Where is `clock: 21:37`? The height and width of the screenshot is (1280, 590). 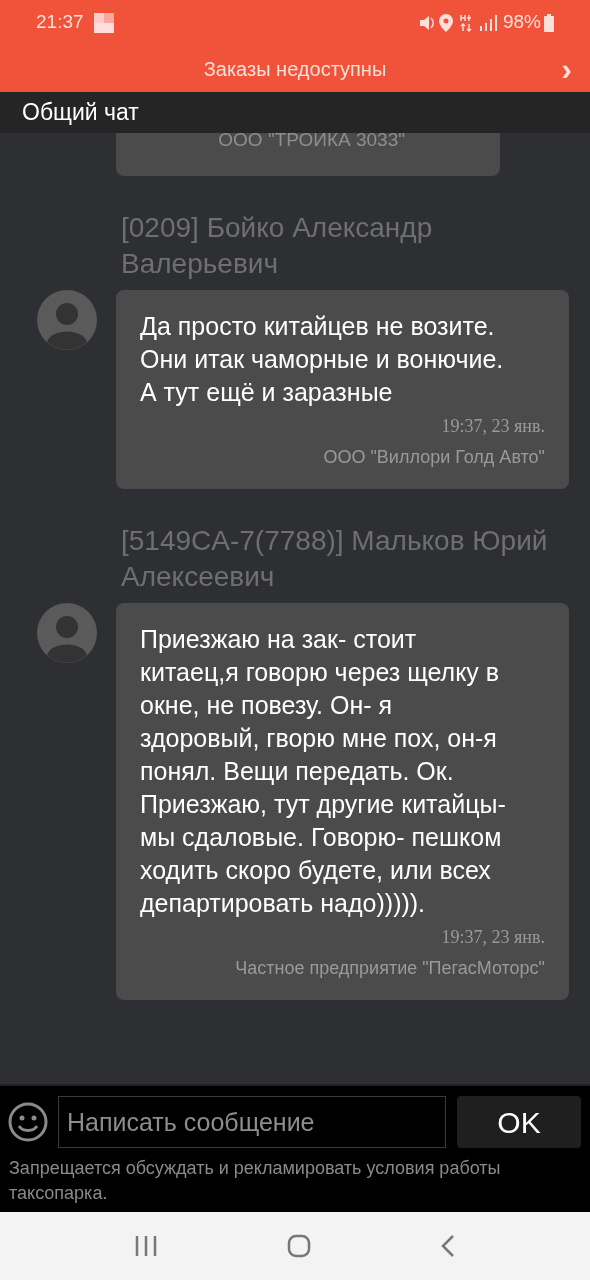
clock: 21:37 is located at coordinates (60, 22).